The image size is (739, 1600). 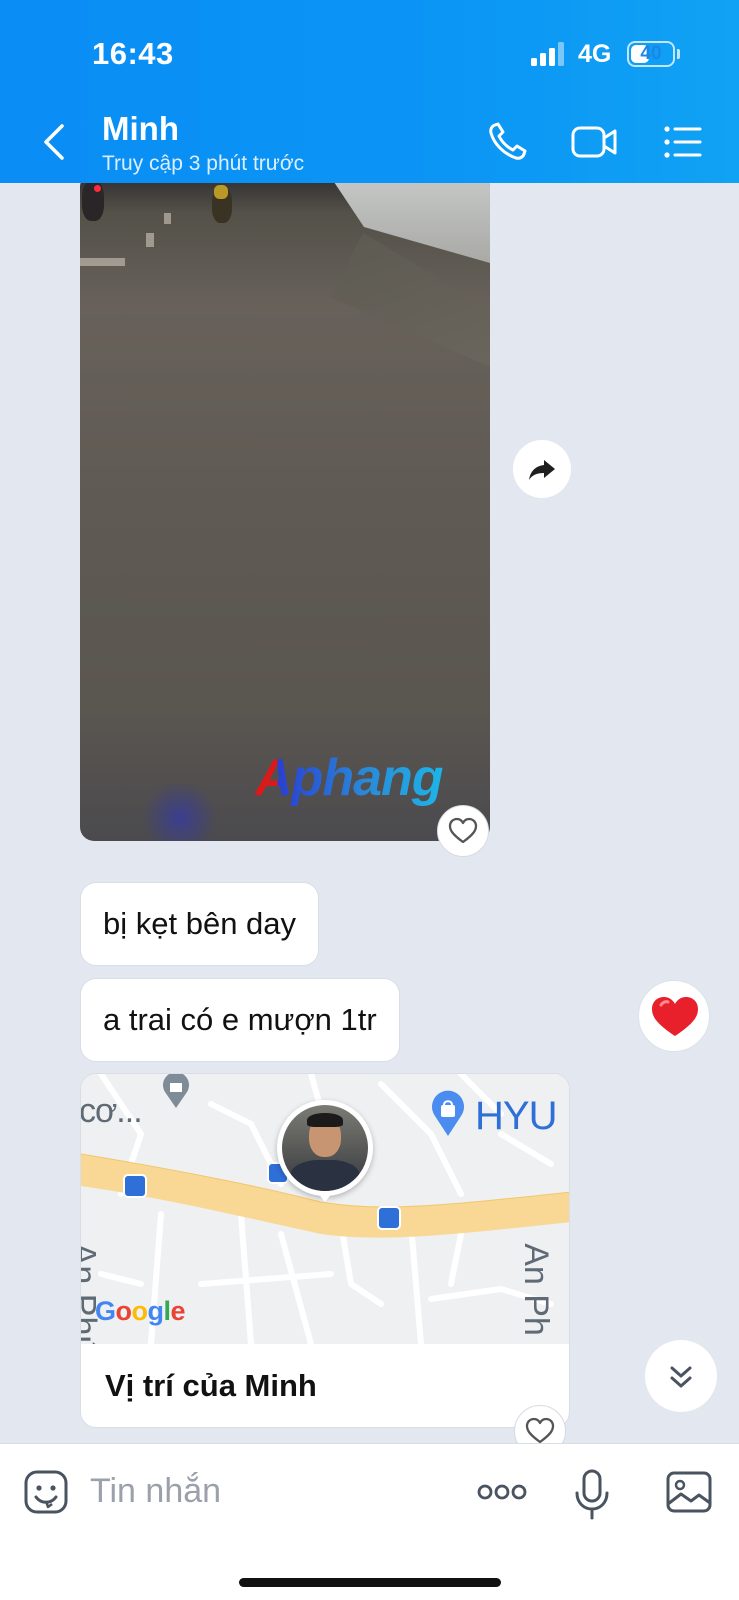 I want to click on video-blur, so click(x=180, y=812).